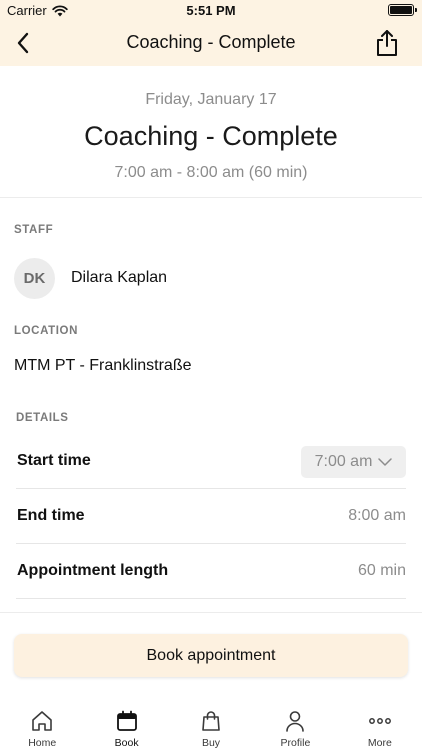 Image resolution: width=422 pixels, height=750 pixels. I want to click on home-icon, so click(42, 721).